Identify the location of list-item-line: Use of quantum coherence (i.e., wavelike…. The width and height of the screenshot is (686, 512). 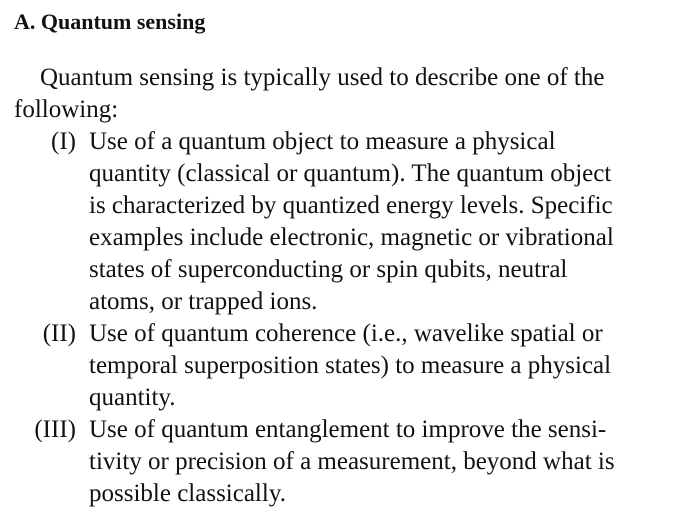
(346, 333).